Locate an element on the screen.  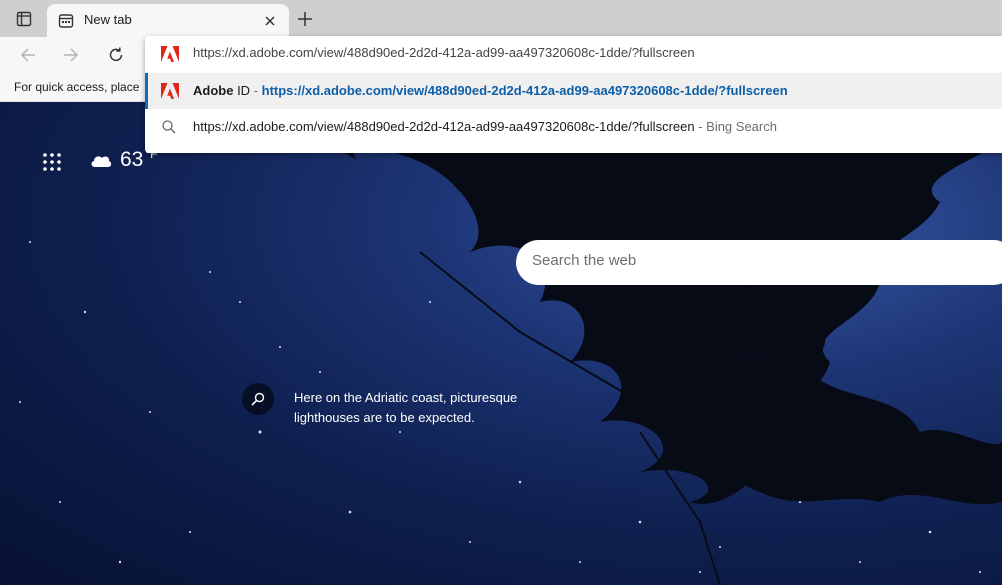
forward-button is located at coordinates (71, 55).